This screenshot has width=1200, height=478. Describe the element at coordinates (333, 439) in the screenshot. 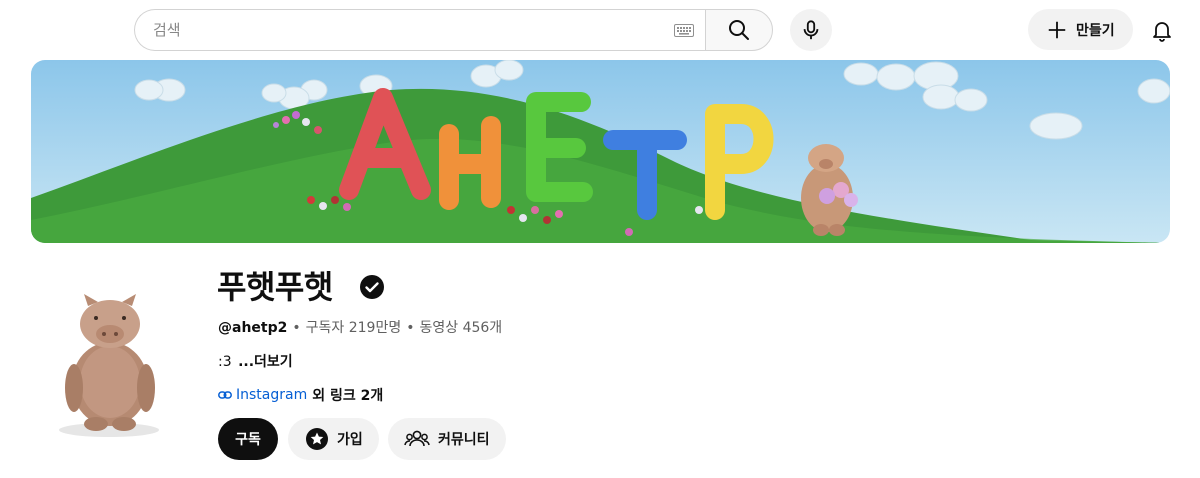

I see `join-button: 가입` at that location.